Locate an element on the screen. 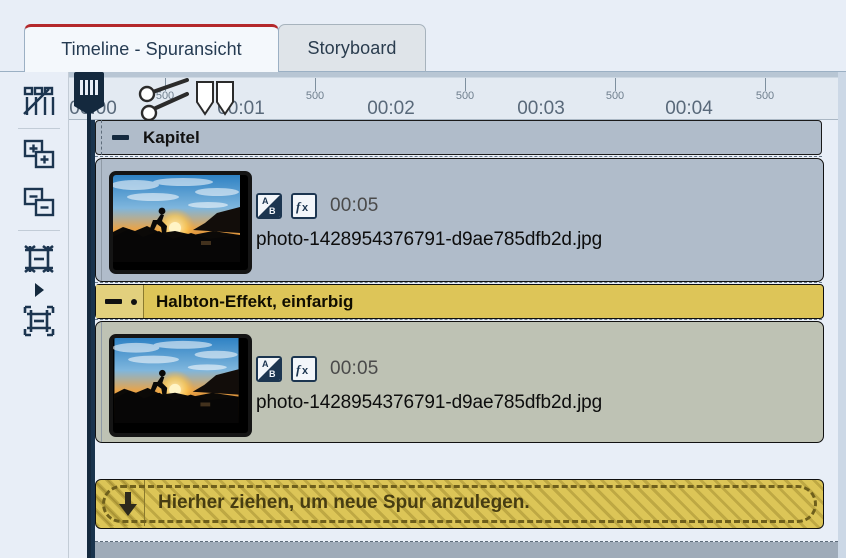 The image size is (846, 558). right-gutter is located at coordinates (842, 315).